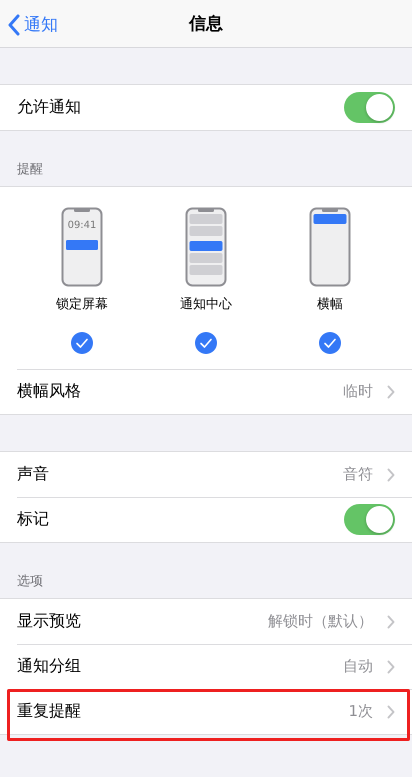 Image resolution: width=412 pixels, height=777 pixels. What do you see at coordinates (30, 581) in the screenshot?
I see `section-header: 选项` at bounding box center [30, 581].